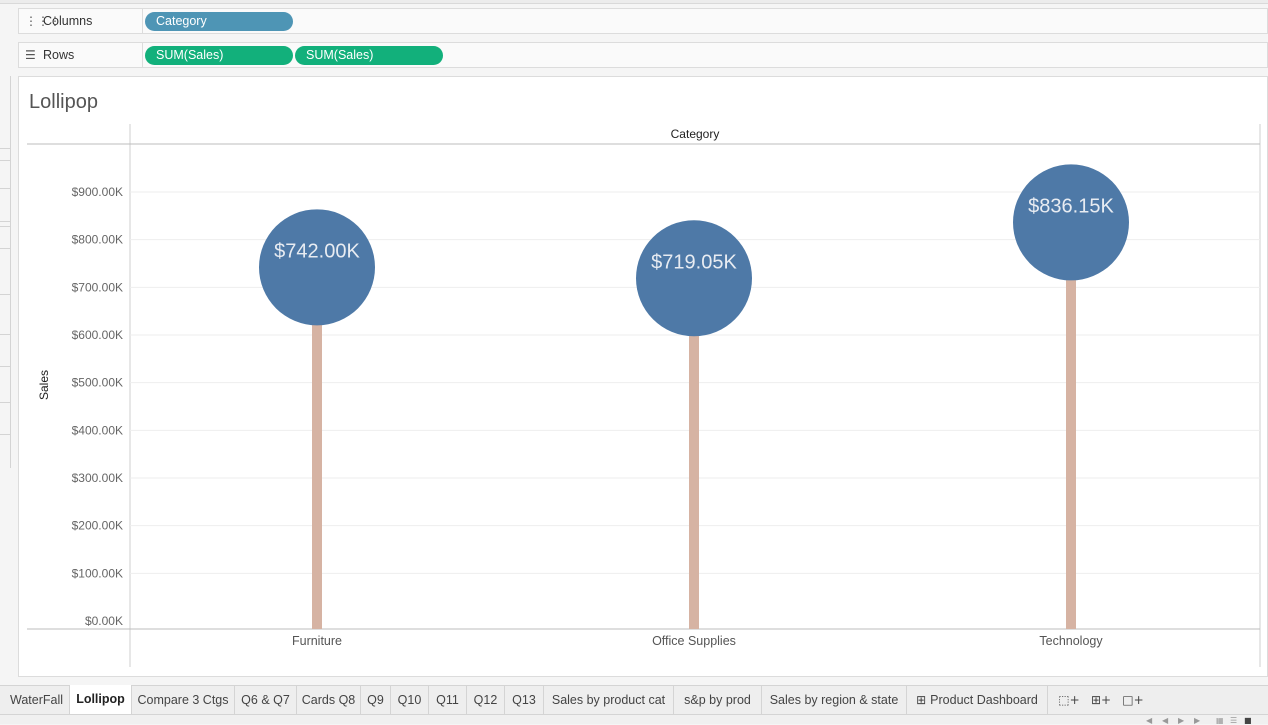  Describe the element at coordinates (97, 192) in the screenshot. I see `y-tick-label: $900.00K` at that location.